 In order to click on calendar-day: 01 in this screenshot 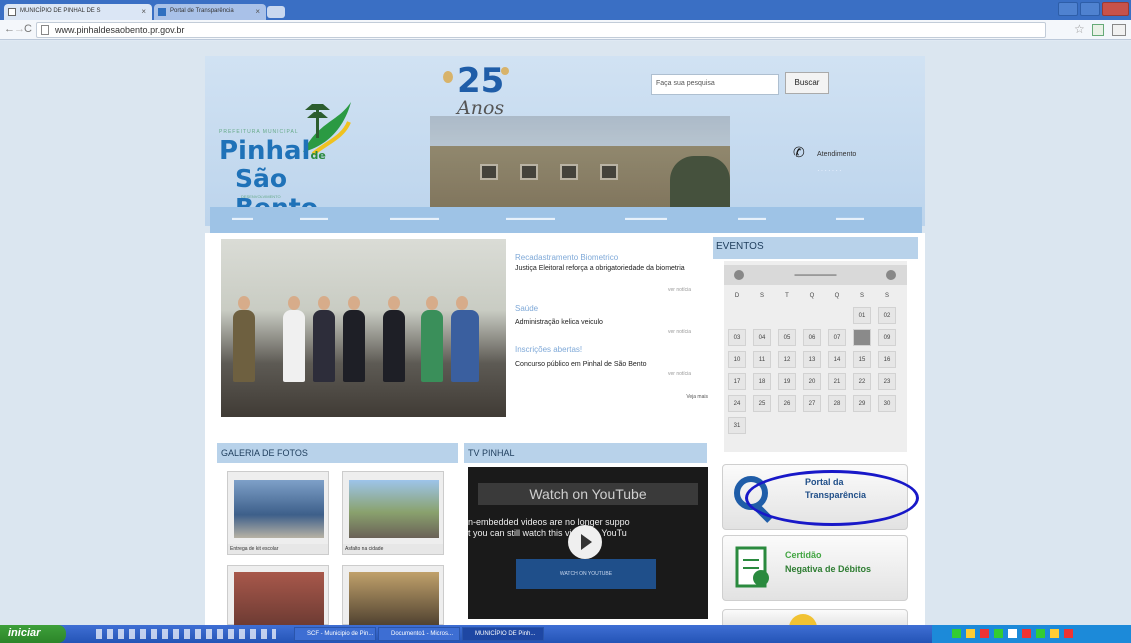, I will do `click(862, 315)`.